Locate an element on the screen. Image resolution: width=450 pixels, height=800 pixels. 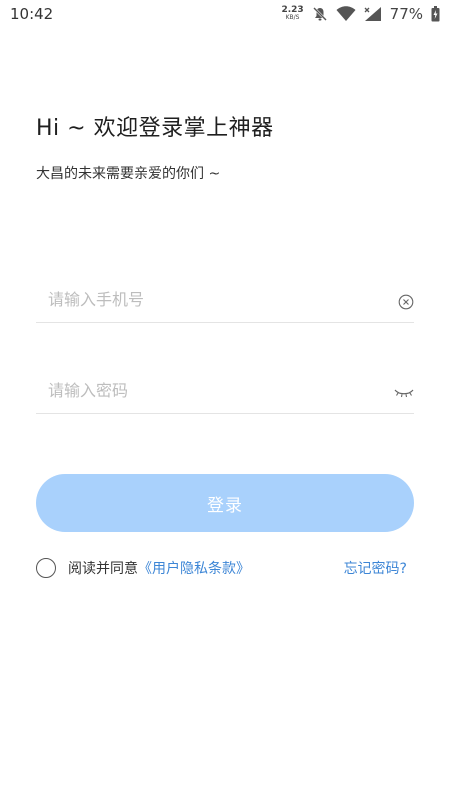
status-bar: 10:42 2.23 KB/S 77% is located at coordinates (225, 13).